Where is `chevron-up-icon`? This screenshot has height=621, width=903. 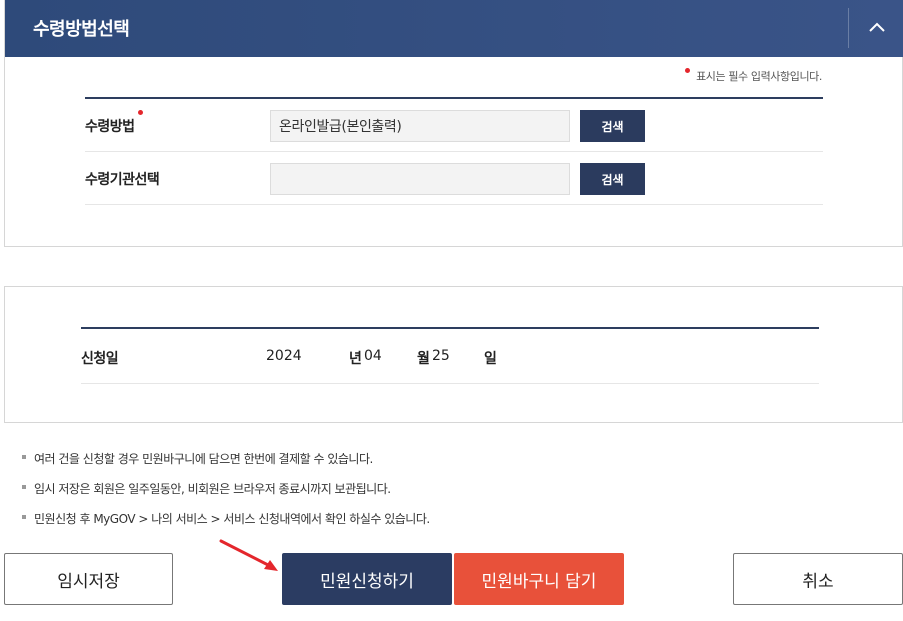 chevron-up-icon is located at coordinates (877, 27).